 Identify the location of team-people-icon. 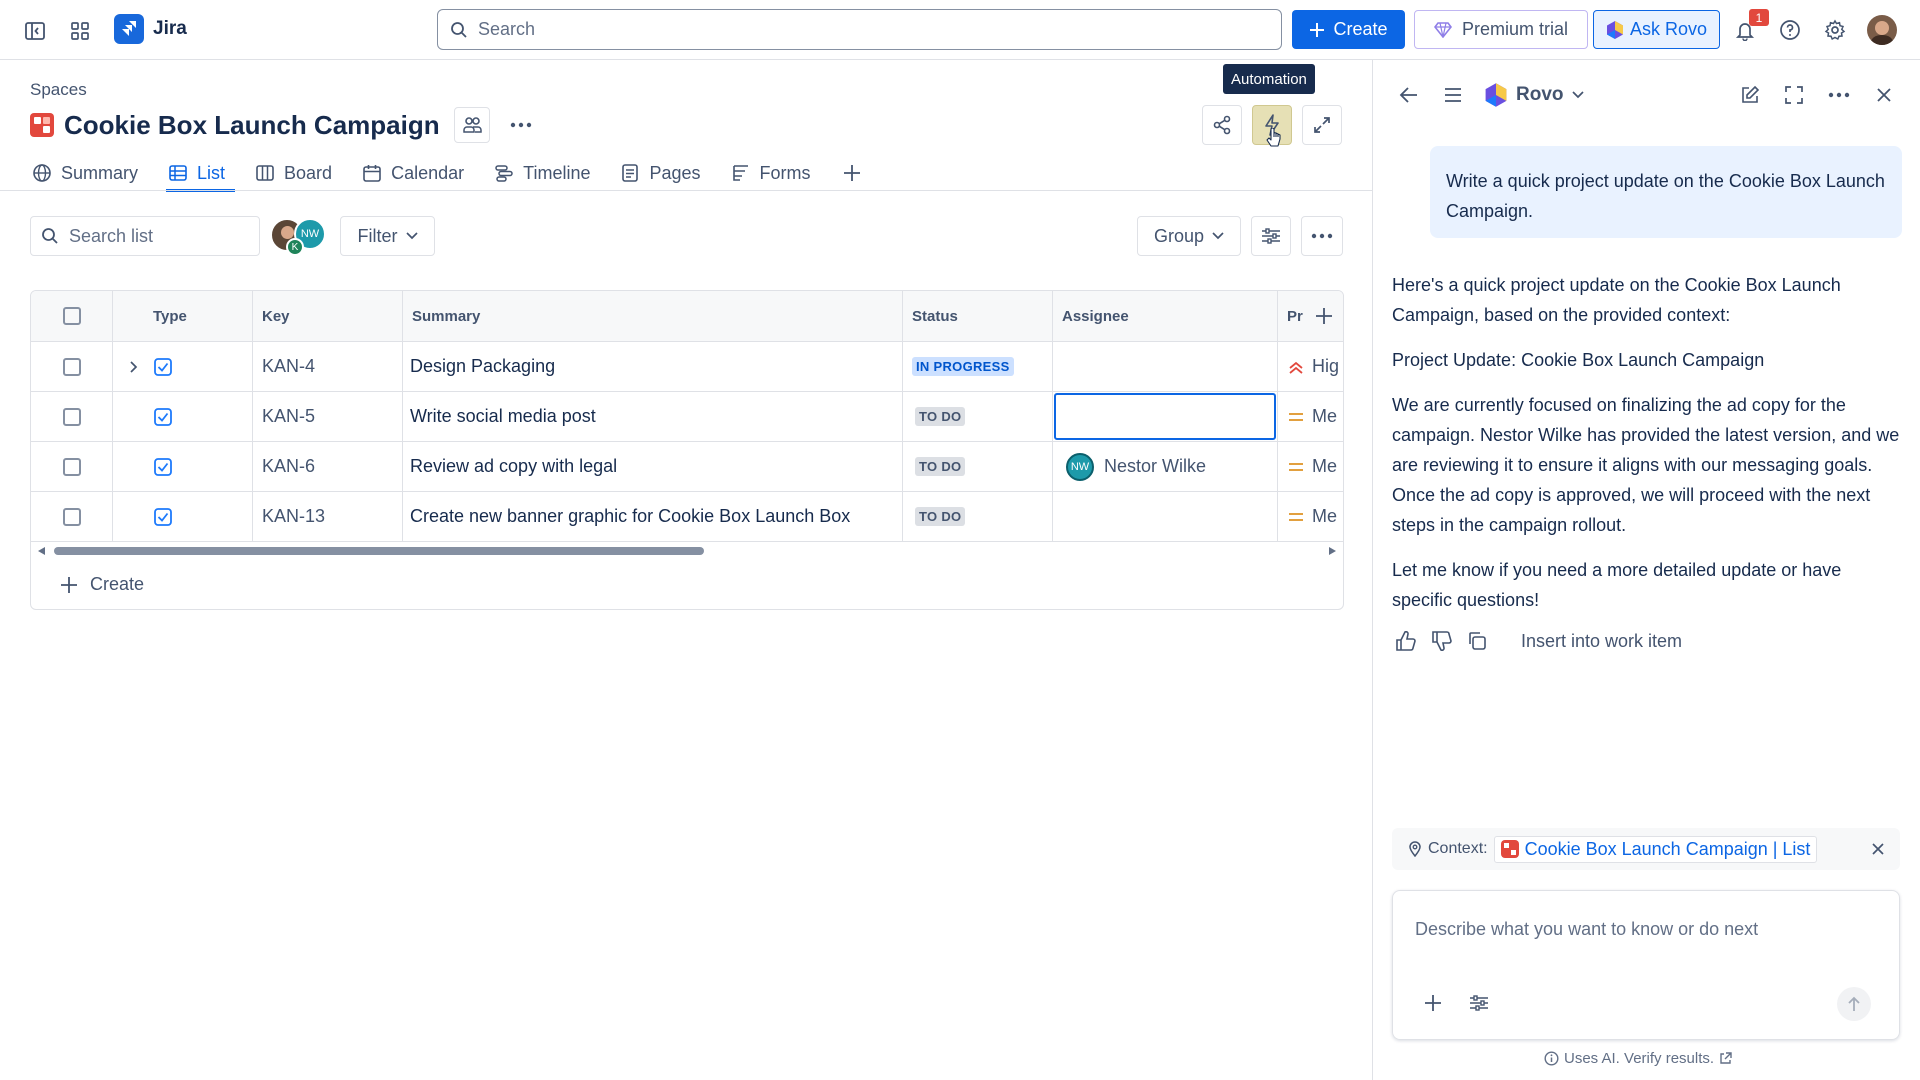
(471, 125).